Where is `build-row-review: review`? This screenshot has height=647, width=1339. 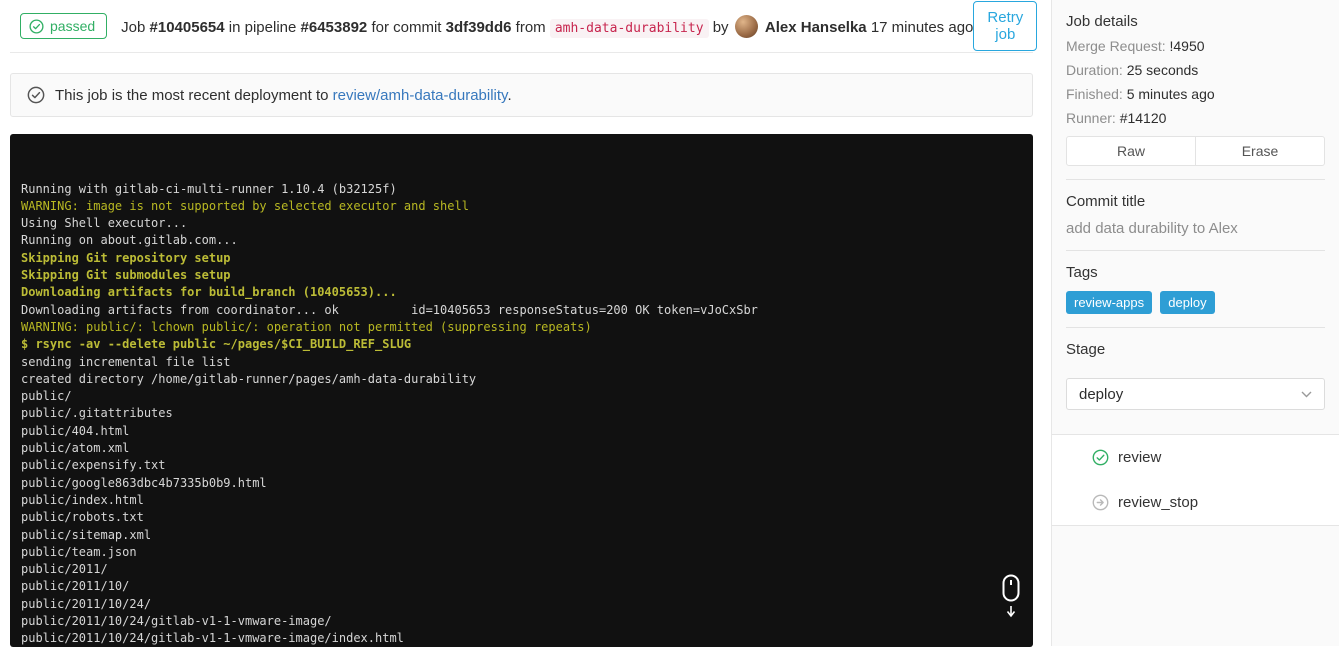 build-row-review: review is located at coordinates (1195, 457).